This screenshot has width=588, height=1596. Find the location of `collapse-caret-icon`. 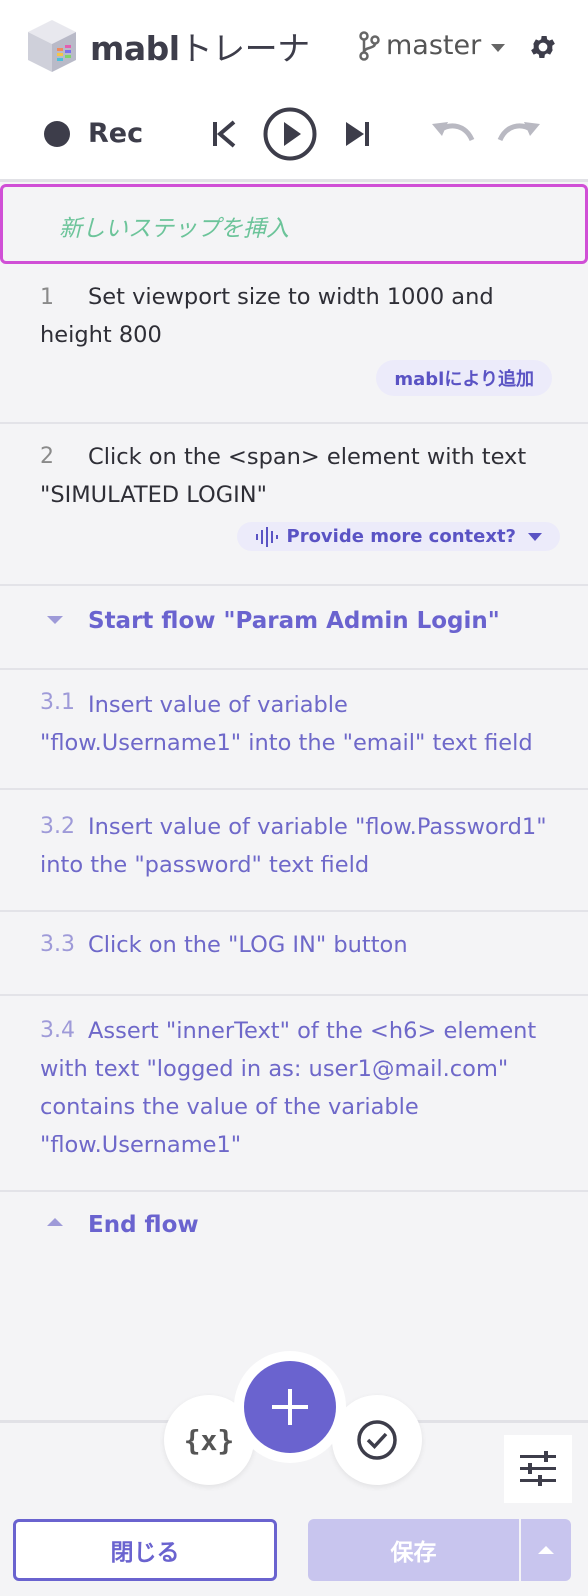

collapse-caret-icon is located at coordinates (55, 620).